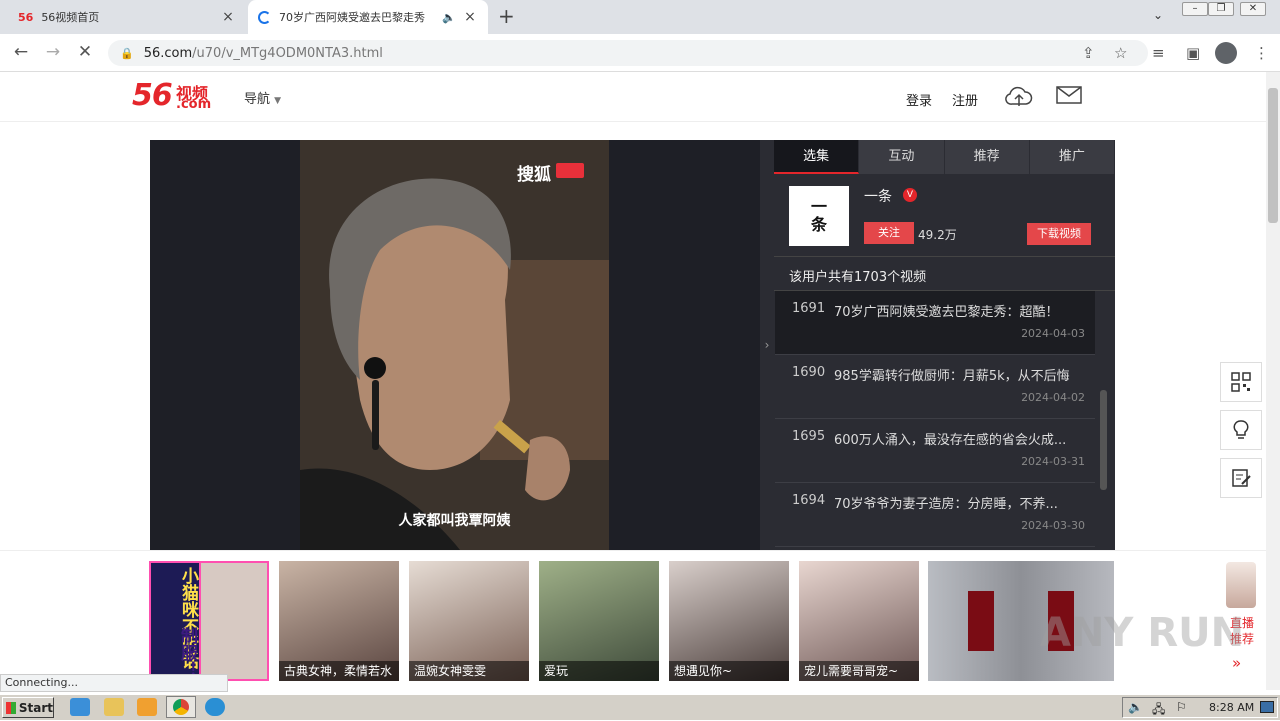 Image resolution: width=1280 pixels, height=721 pixels. What do you see at coordinates (729, 621) in the screenshot?
I see `live-thumb: 想遇见你~` at bounding box center [729, 621].